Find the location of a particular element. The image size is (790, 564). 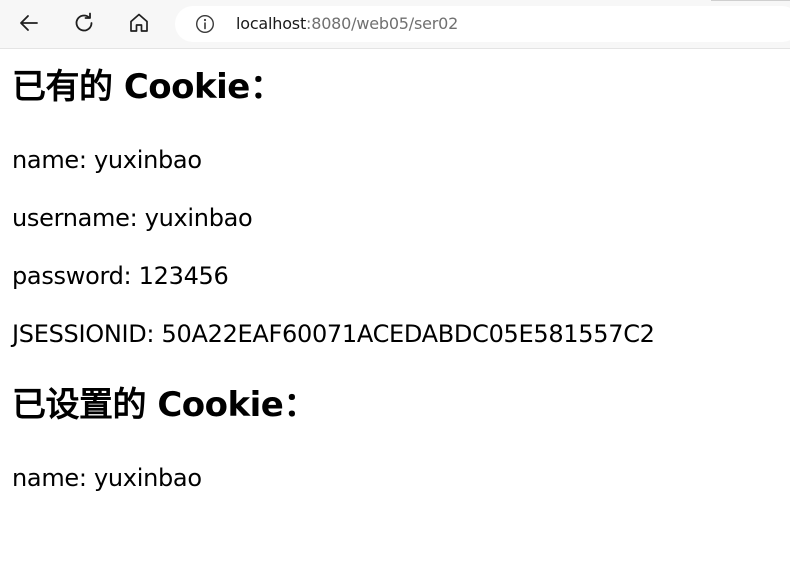

back-button is located at coordinates (29, 23).